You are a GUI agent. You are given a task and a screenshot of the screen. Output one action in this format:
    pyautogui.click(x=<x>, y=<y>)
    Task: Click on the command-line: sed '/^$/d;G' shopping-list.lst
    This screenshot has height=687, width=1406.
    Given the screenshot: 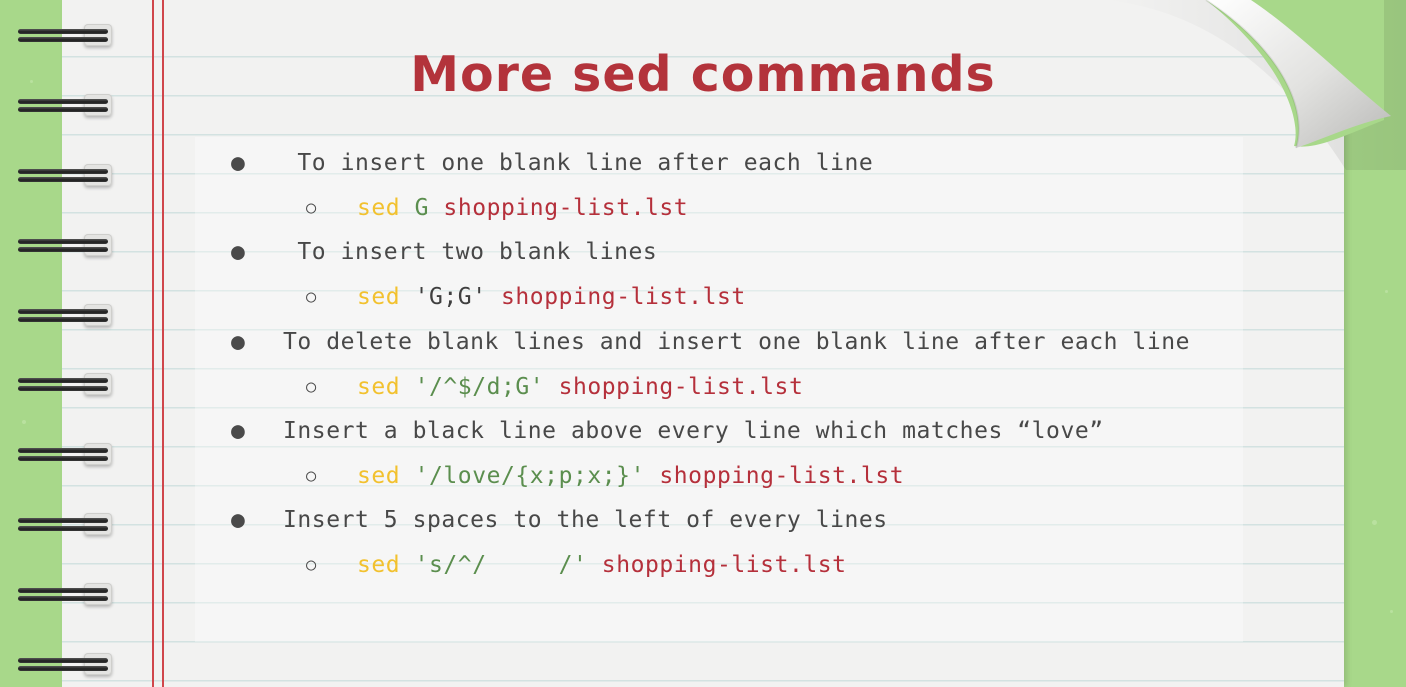 What is the action you would take?
    pyautogui.click(x=580, y=387)
    